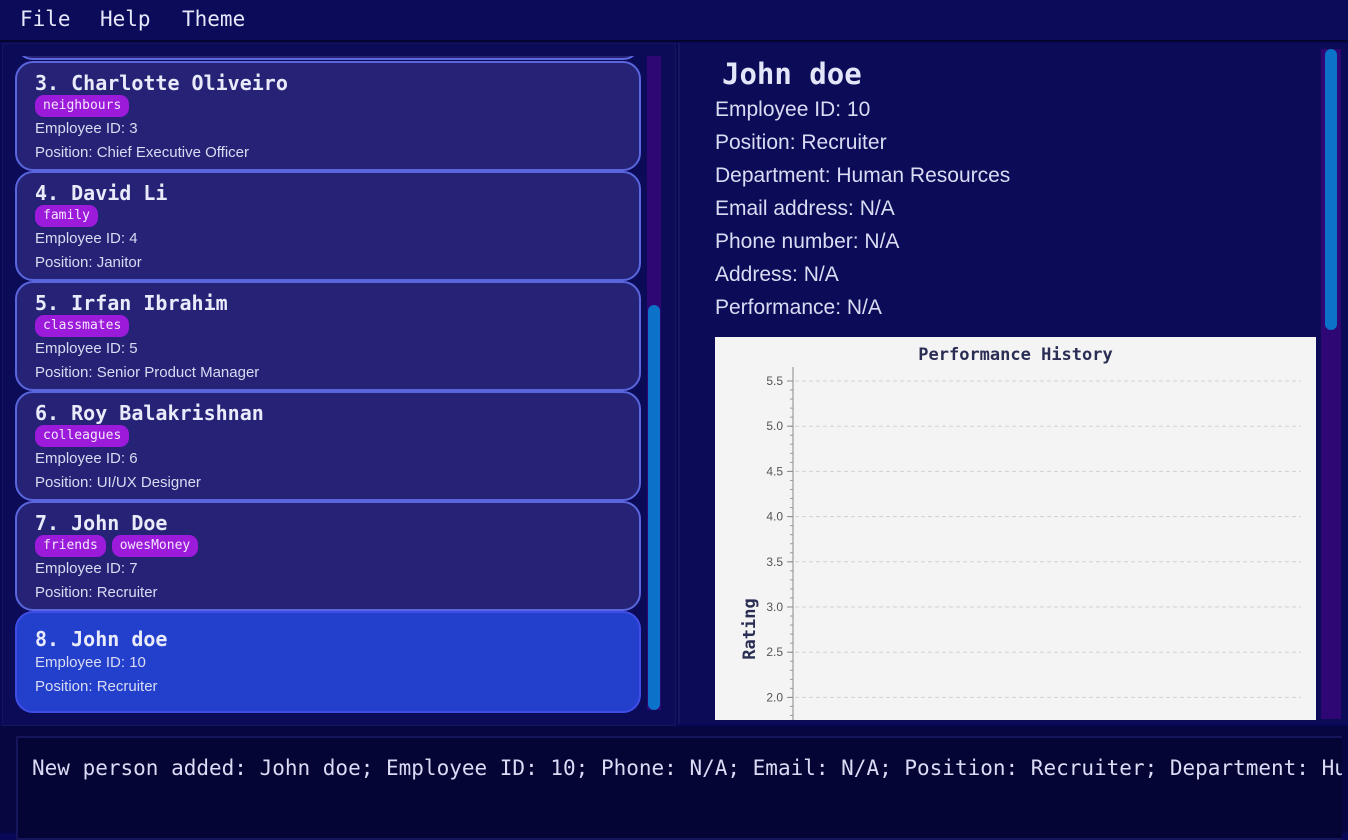  I want to click on person-name: 3. Charlotte Oliveiro, so click(161, 83).